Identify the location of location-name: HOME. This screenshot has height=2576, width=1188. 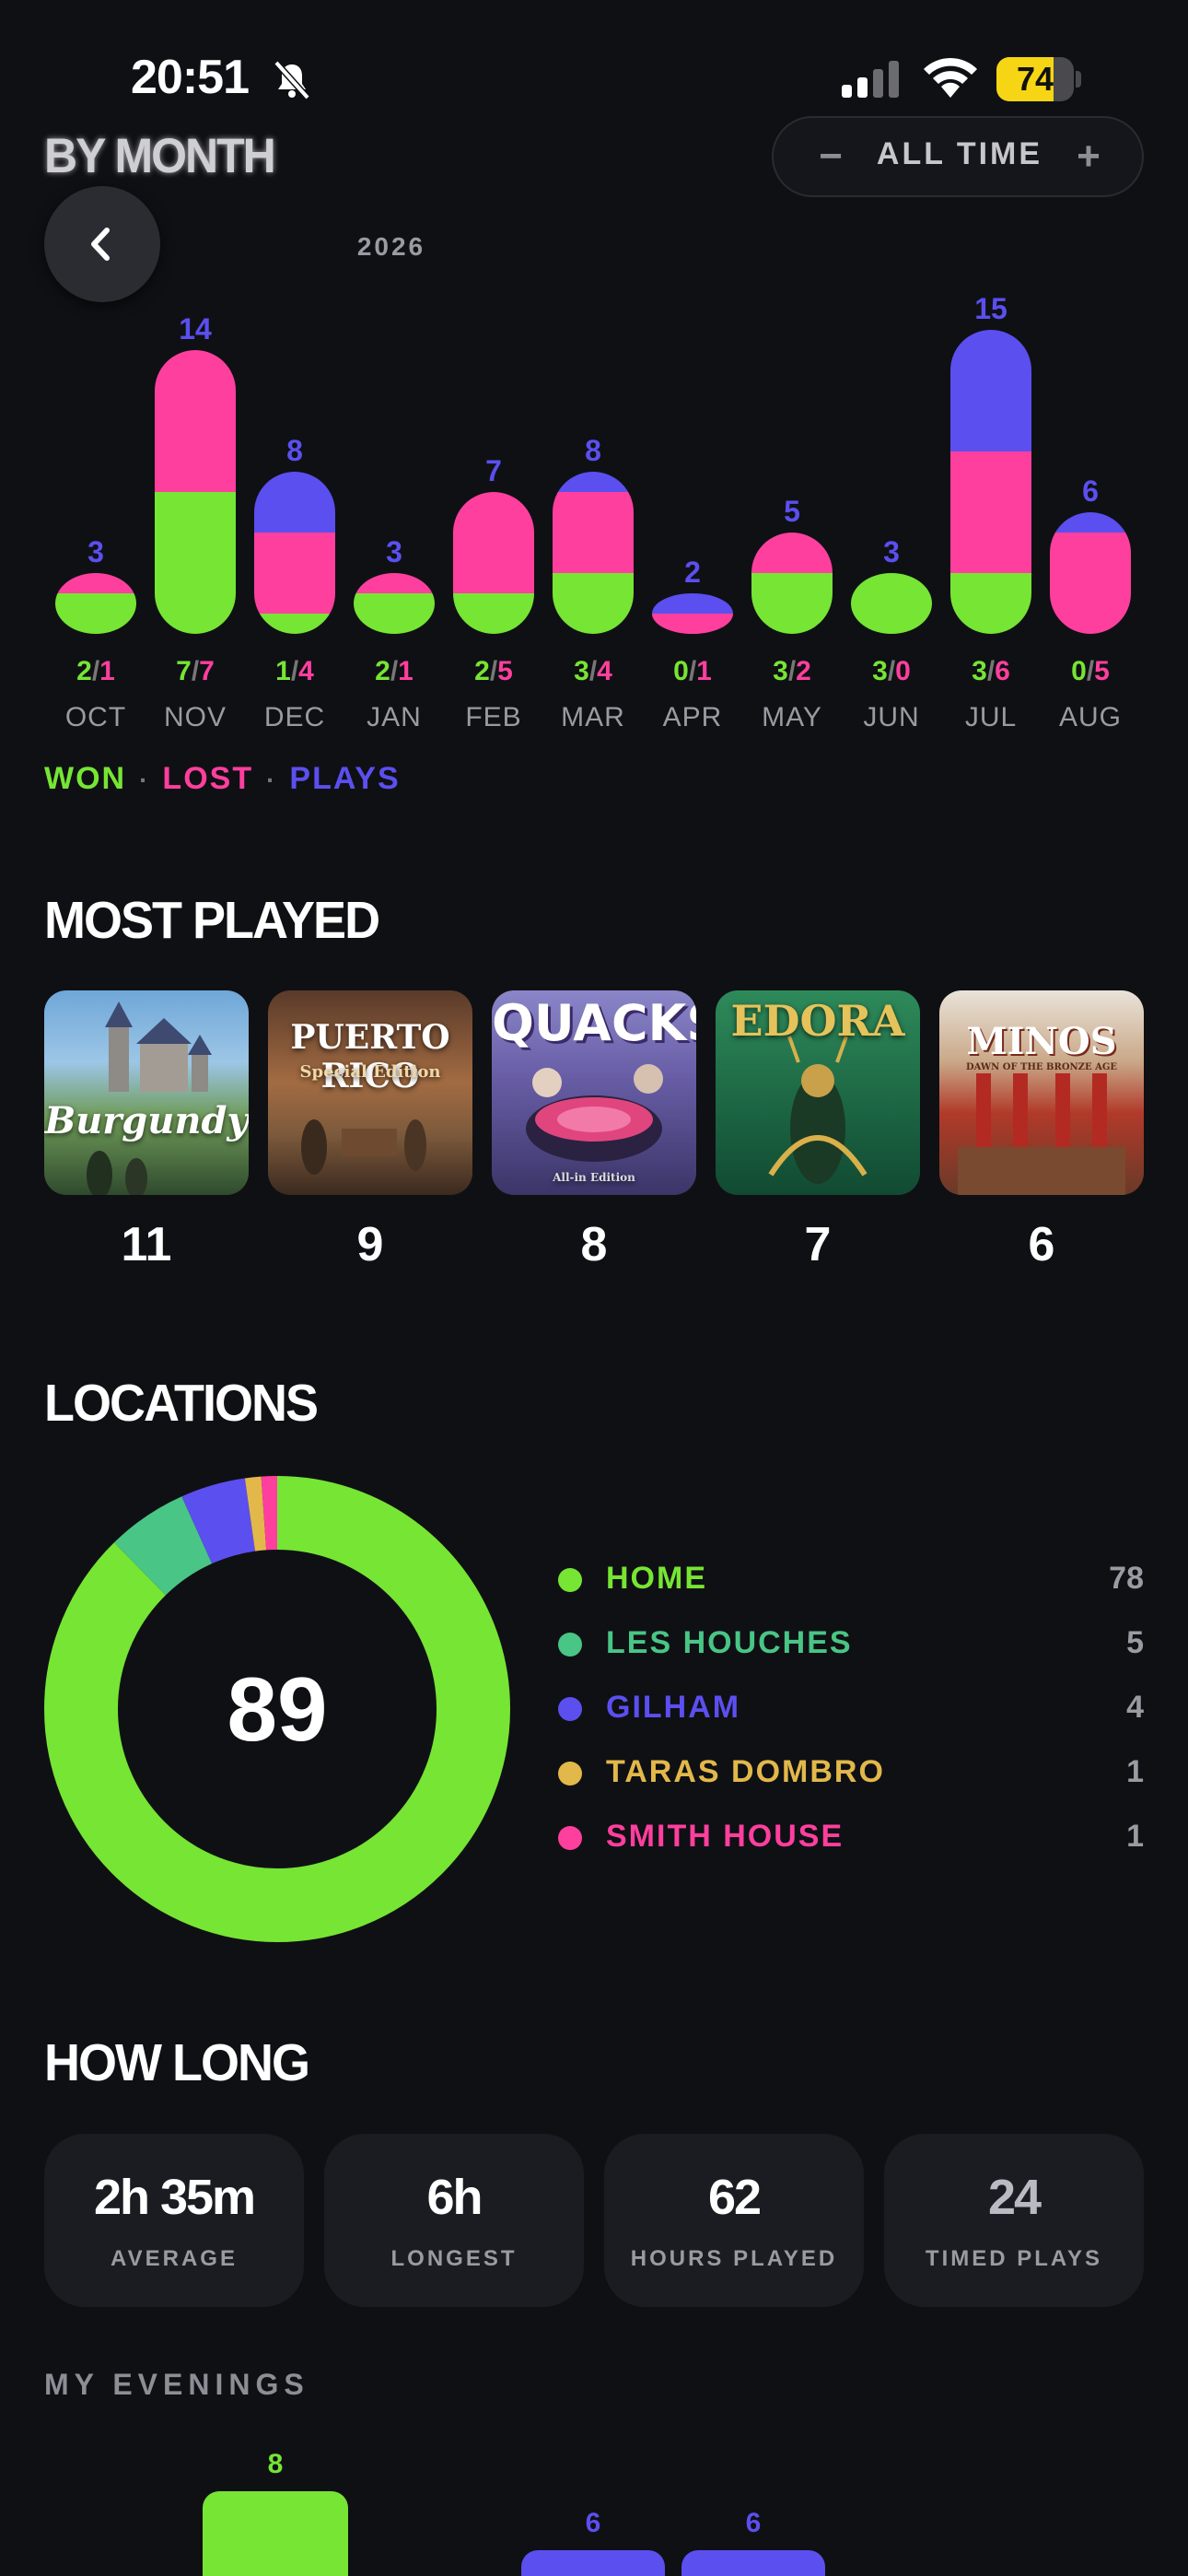
(656, 1578).